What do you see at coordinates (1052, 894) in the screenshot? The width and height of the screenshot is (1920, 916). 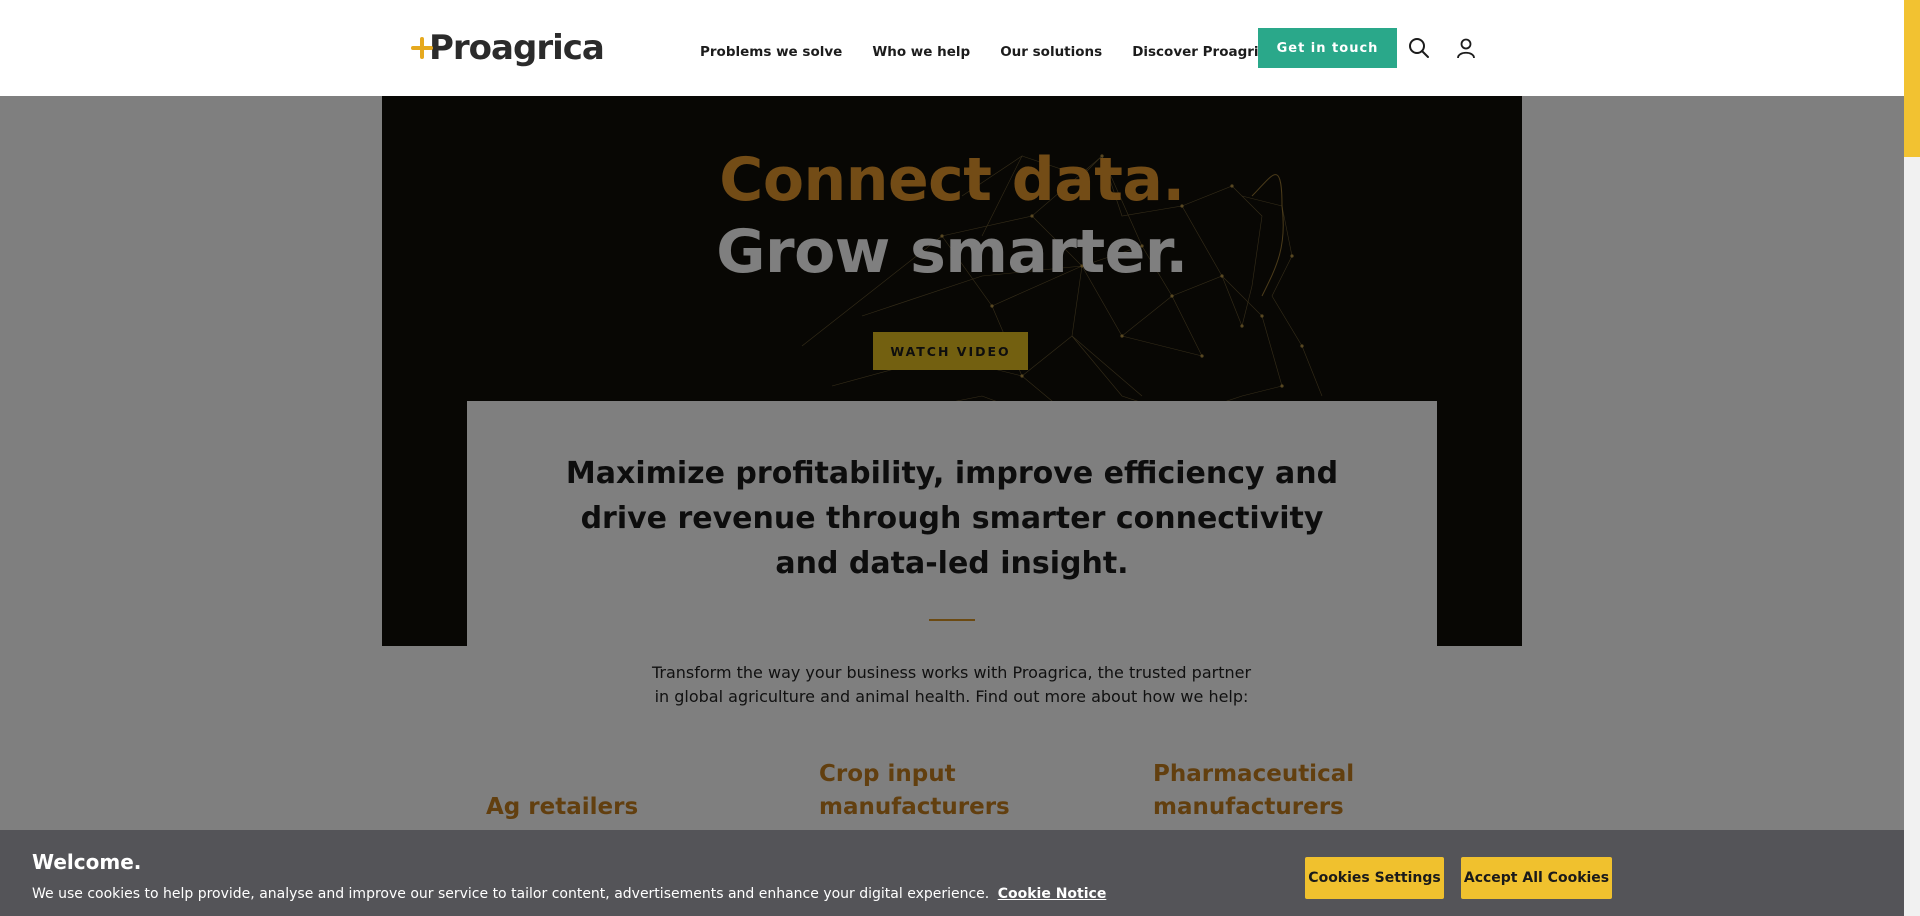 I see `cookie-notice-link: Cookie Notice` at bounding box center [1052, 894].